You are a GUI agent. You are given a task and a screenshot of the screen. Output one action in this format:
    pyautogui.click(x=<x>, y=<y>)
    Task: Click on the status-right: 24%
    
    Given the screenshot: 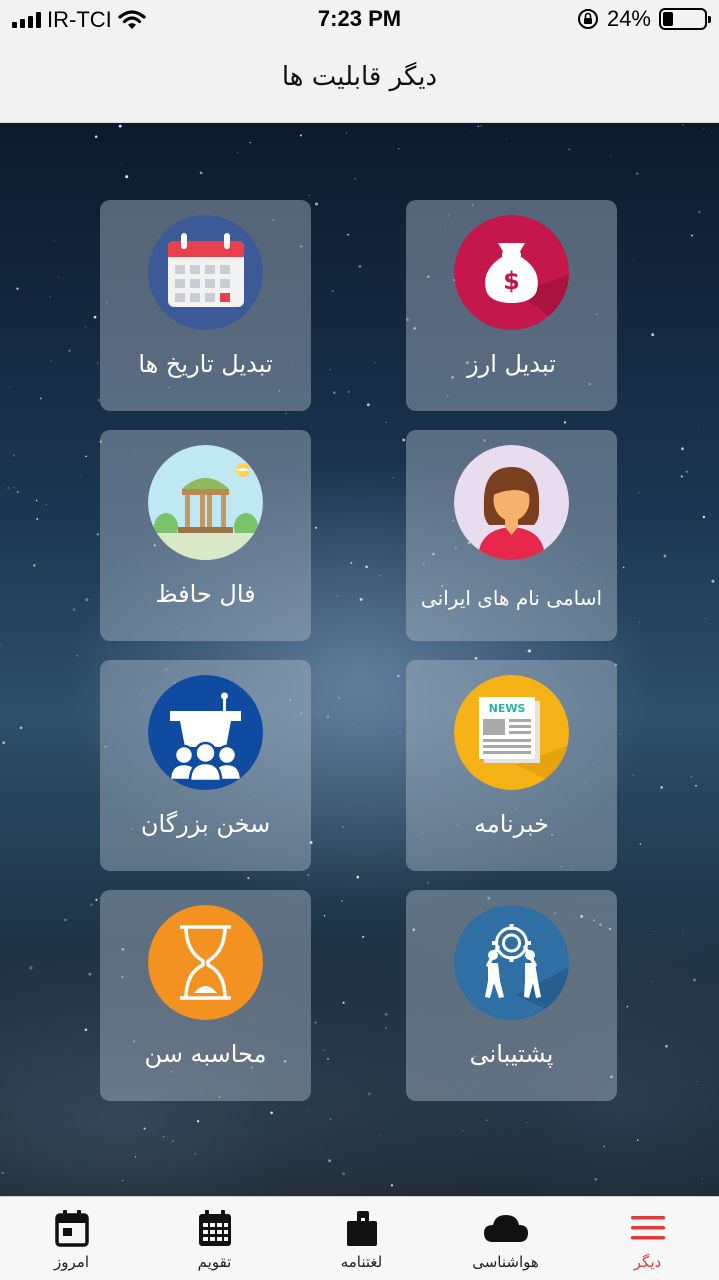 What is the action you would take?
    pyautogui.click(x=644, y=19)
    